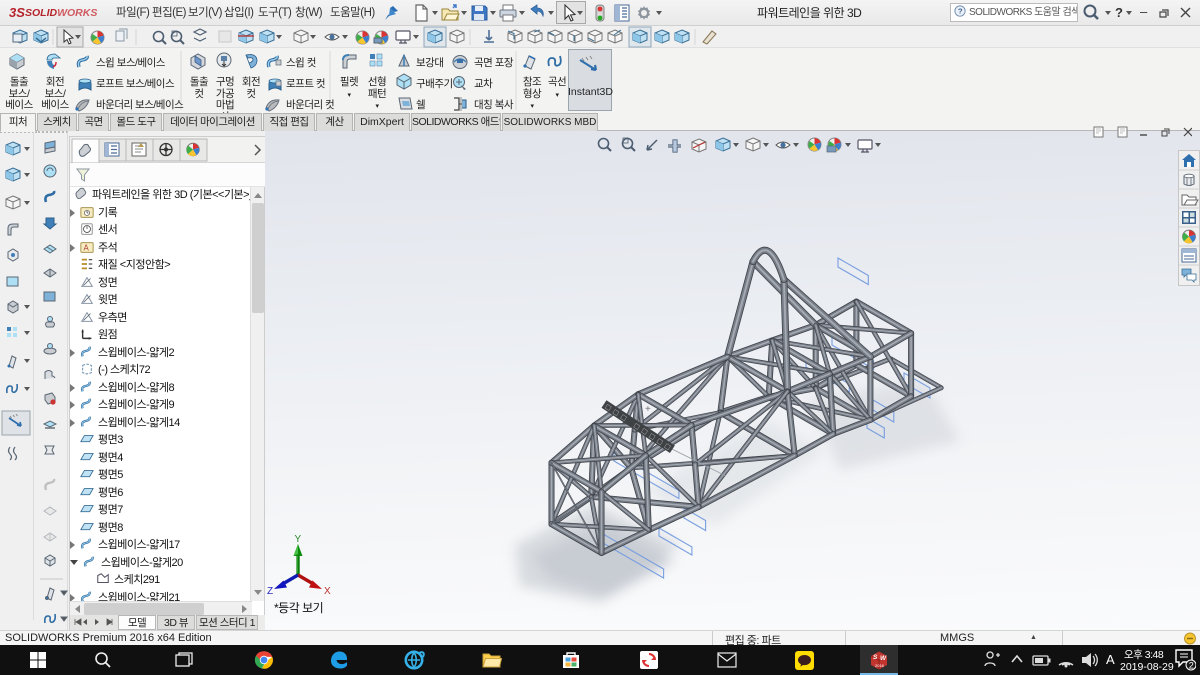 This screenshot has height=675, width=1200. I want to click on svg-text: SOLIDWORKS, so click(61, 13).